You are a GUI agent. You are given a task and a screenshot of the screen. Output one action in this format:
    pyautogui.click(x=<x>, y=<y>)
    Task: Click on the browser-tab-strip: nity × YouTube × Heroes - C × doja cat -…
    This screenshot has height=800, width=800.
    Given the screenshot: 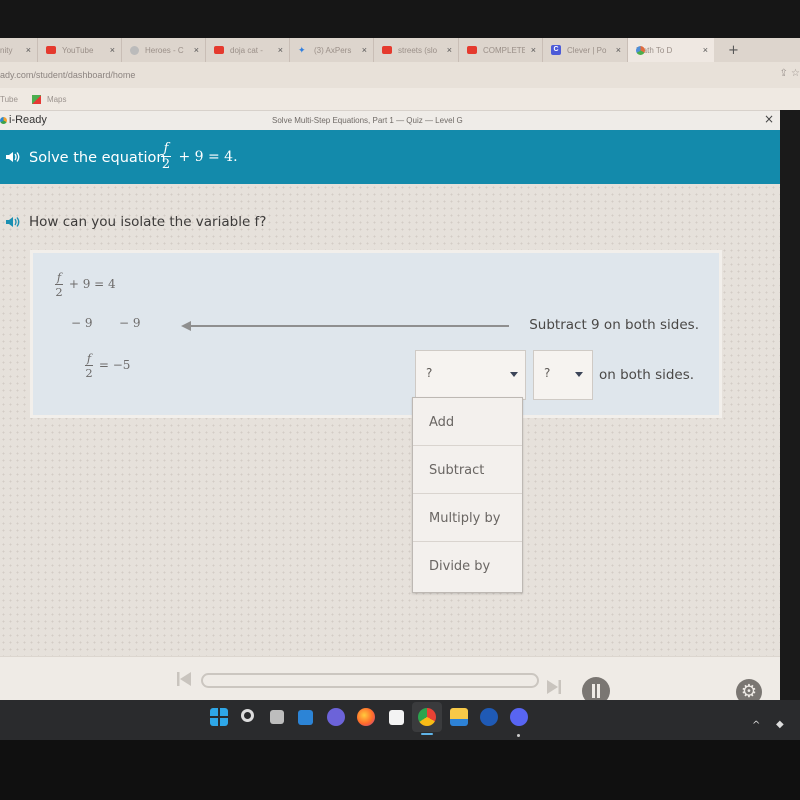 What is the action you would take?
    pyautogui.click(x=400, y=50)
    